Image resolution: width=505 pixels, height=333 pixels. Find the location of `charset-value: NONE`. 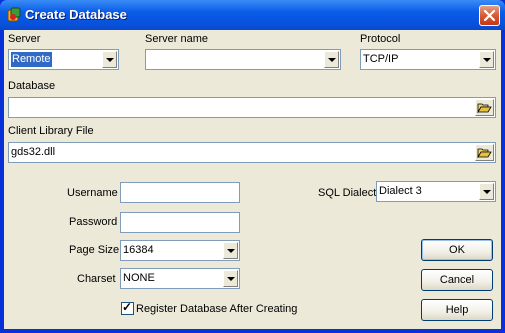

charset-value: NONE is located at coordinates (139, 278).